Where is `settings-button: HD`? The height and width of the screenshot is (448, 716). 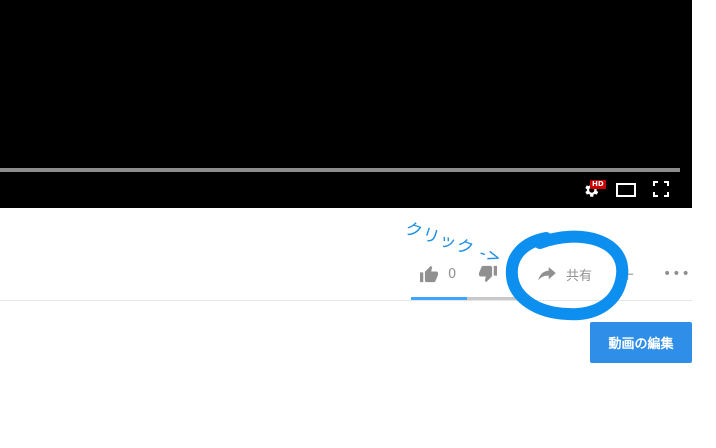 settings-button: HD is located at coordinates (594, 189).